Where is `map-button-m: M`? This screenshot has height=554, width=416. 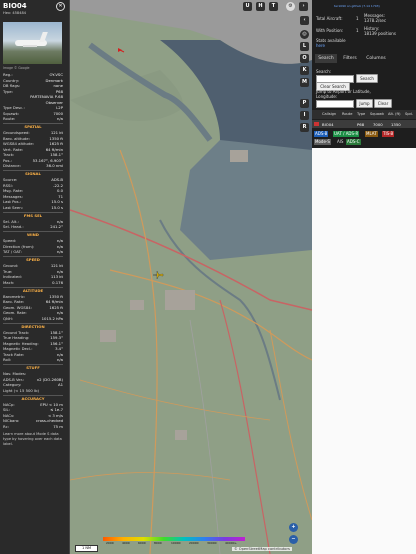 map-button-m: M is located at coordinates (304, 82).